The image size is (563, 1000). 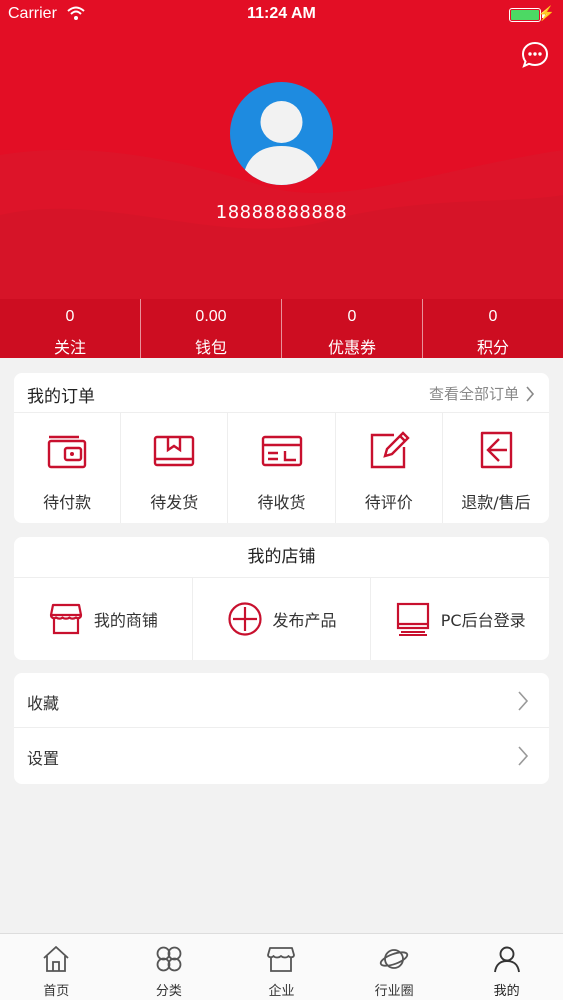 I want to click on view-all-orders-label: 查看全部订单, so click(x=473, y=394).